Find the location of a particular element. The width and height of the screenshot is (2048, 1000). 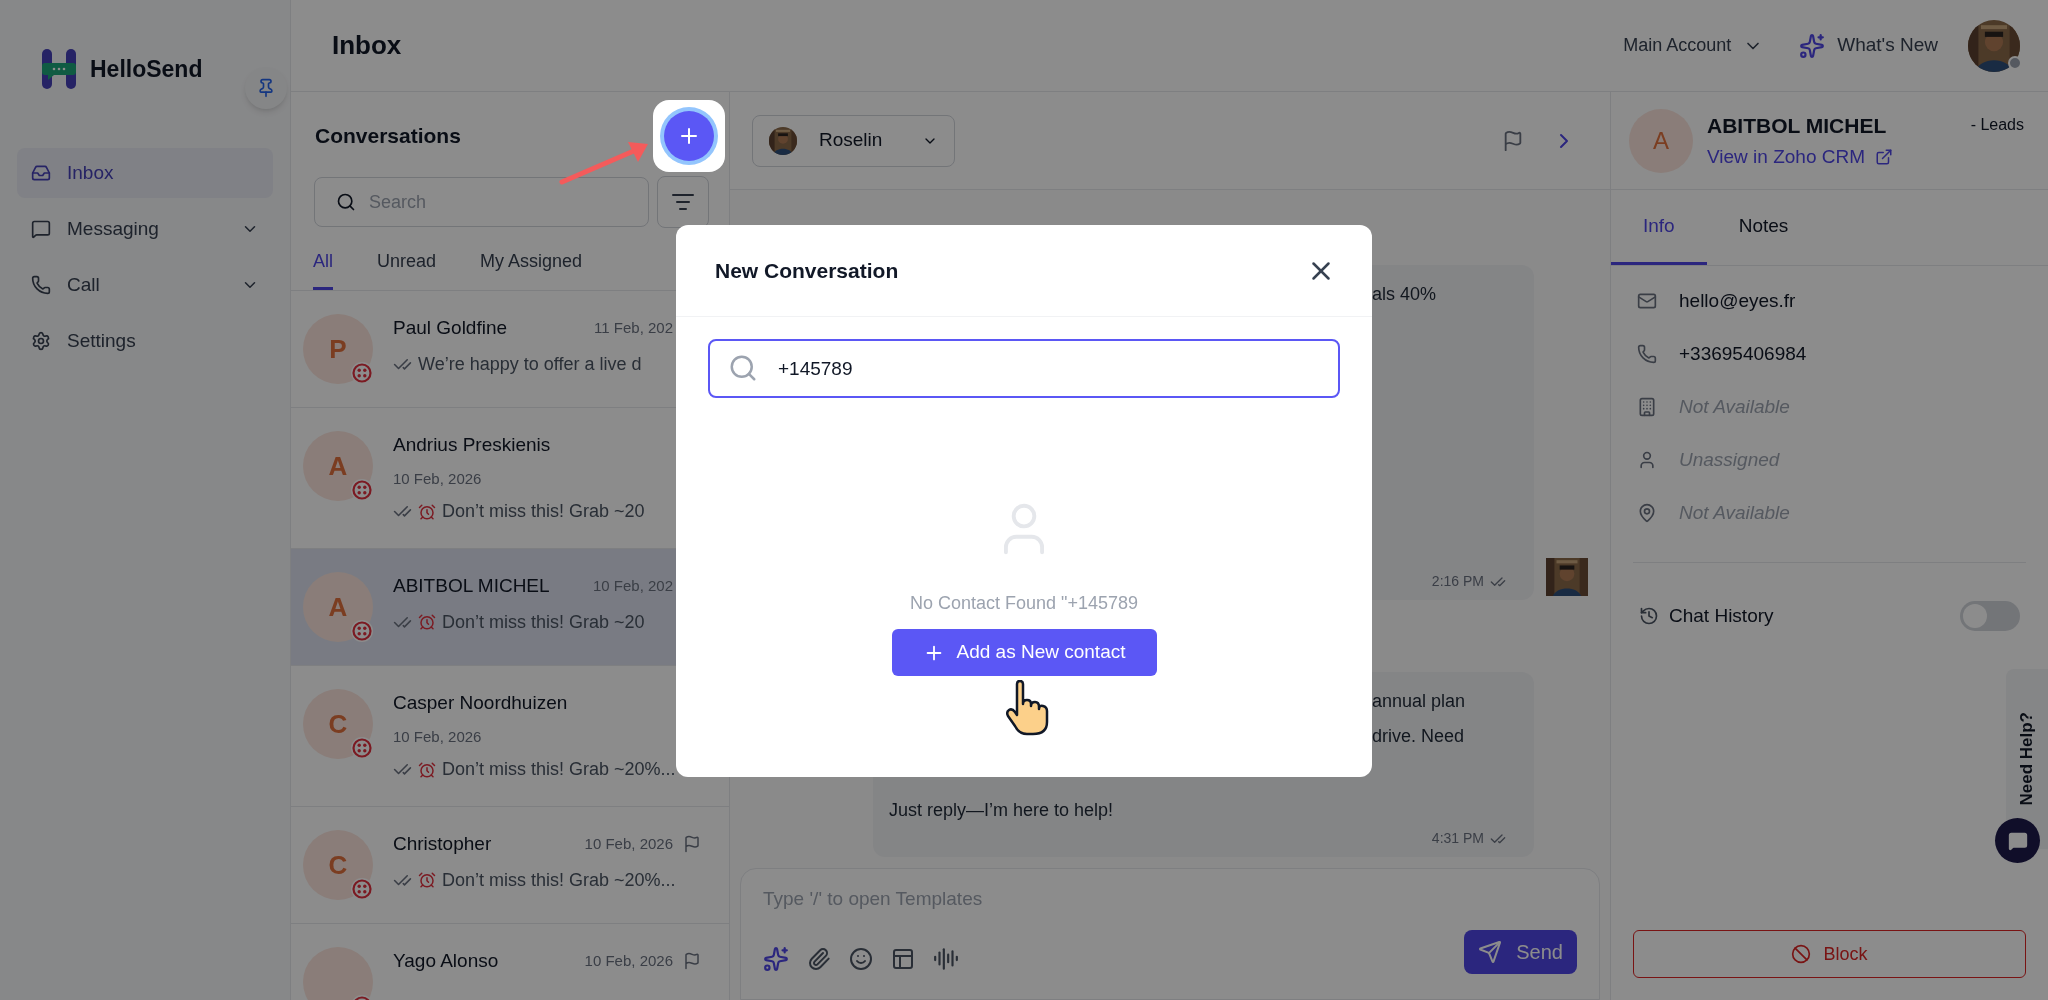

smiley-icon is located at coordinates (861, 958).